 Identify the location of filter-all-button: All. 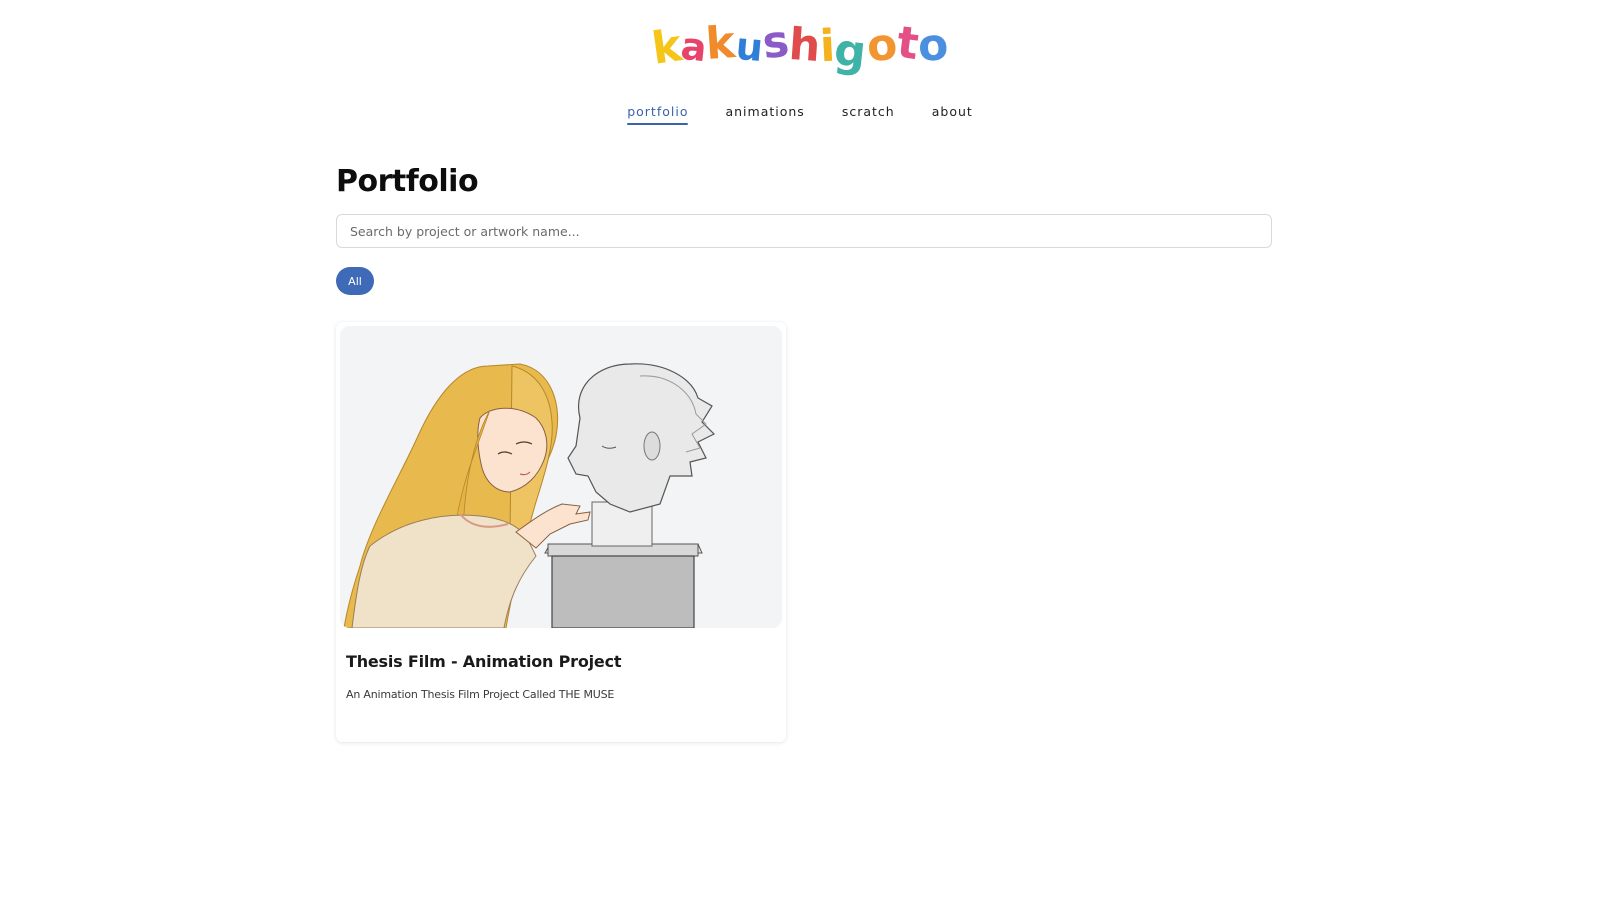
(355, 281).